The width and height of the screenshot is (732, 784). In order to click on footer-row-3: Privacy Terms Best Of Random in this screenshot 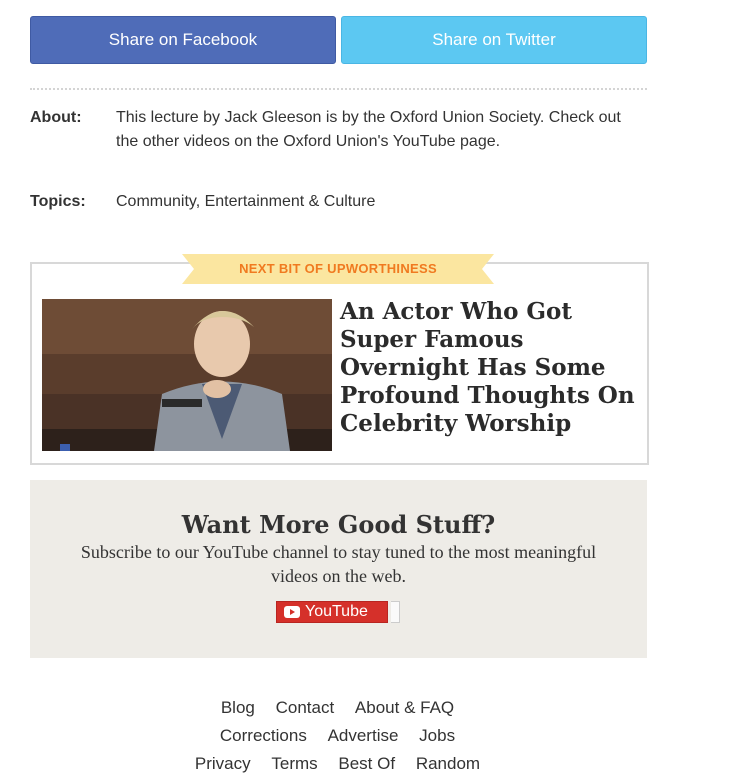, I will do `click(337, 764)`.